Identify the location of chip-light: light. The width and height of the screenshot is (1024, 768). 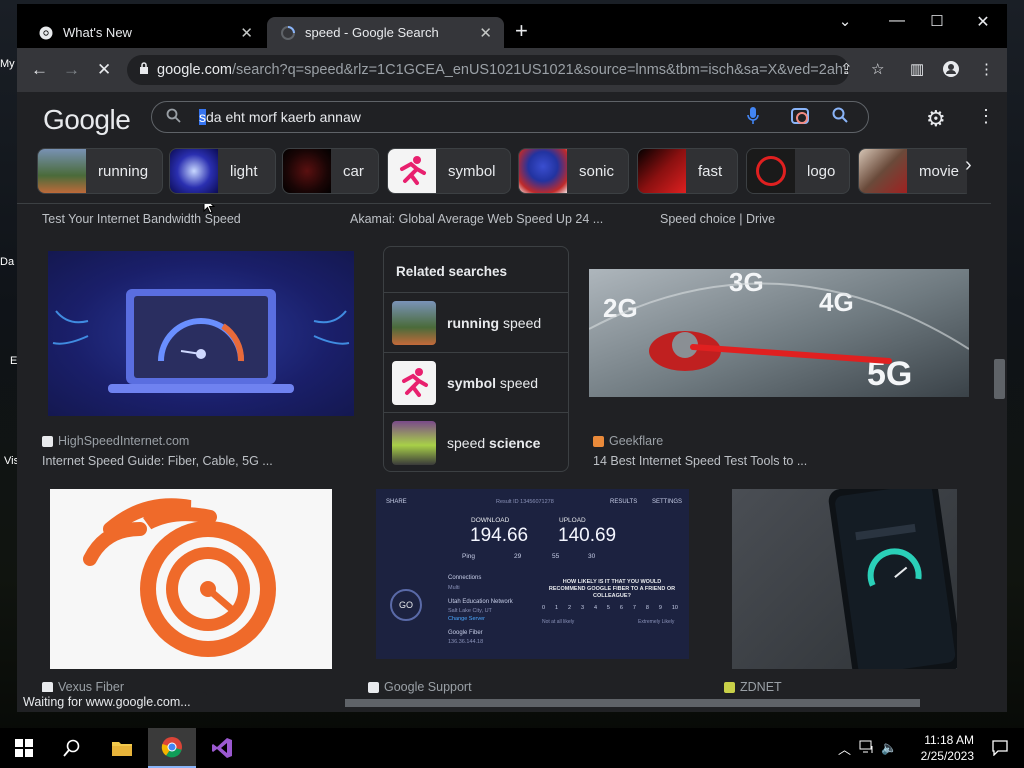
(222, 171).